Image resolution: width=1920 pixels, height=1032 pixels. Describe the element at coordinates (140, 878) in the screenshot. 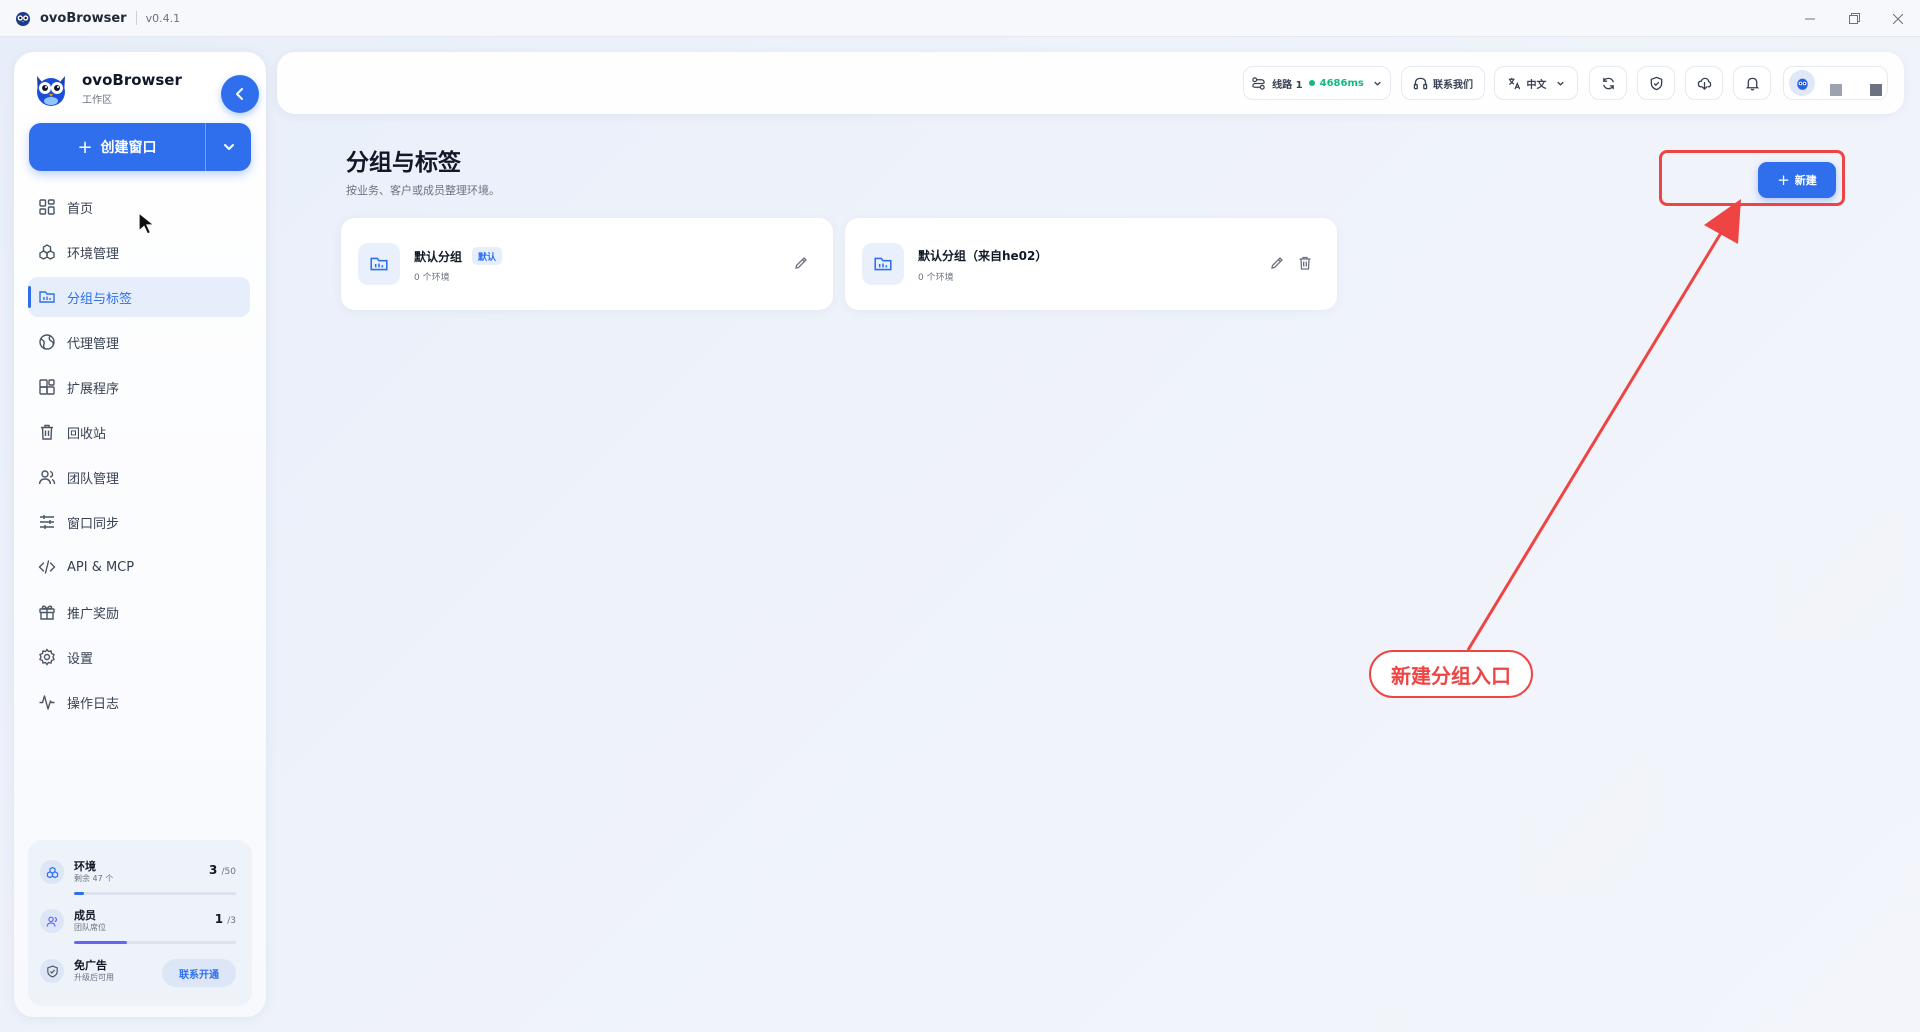

I see `stat-environments: 环境 剩余 47 个 3 /50` at that location.